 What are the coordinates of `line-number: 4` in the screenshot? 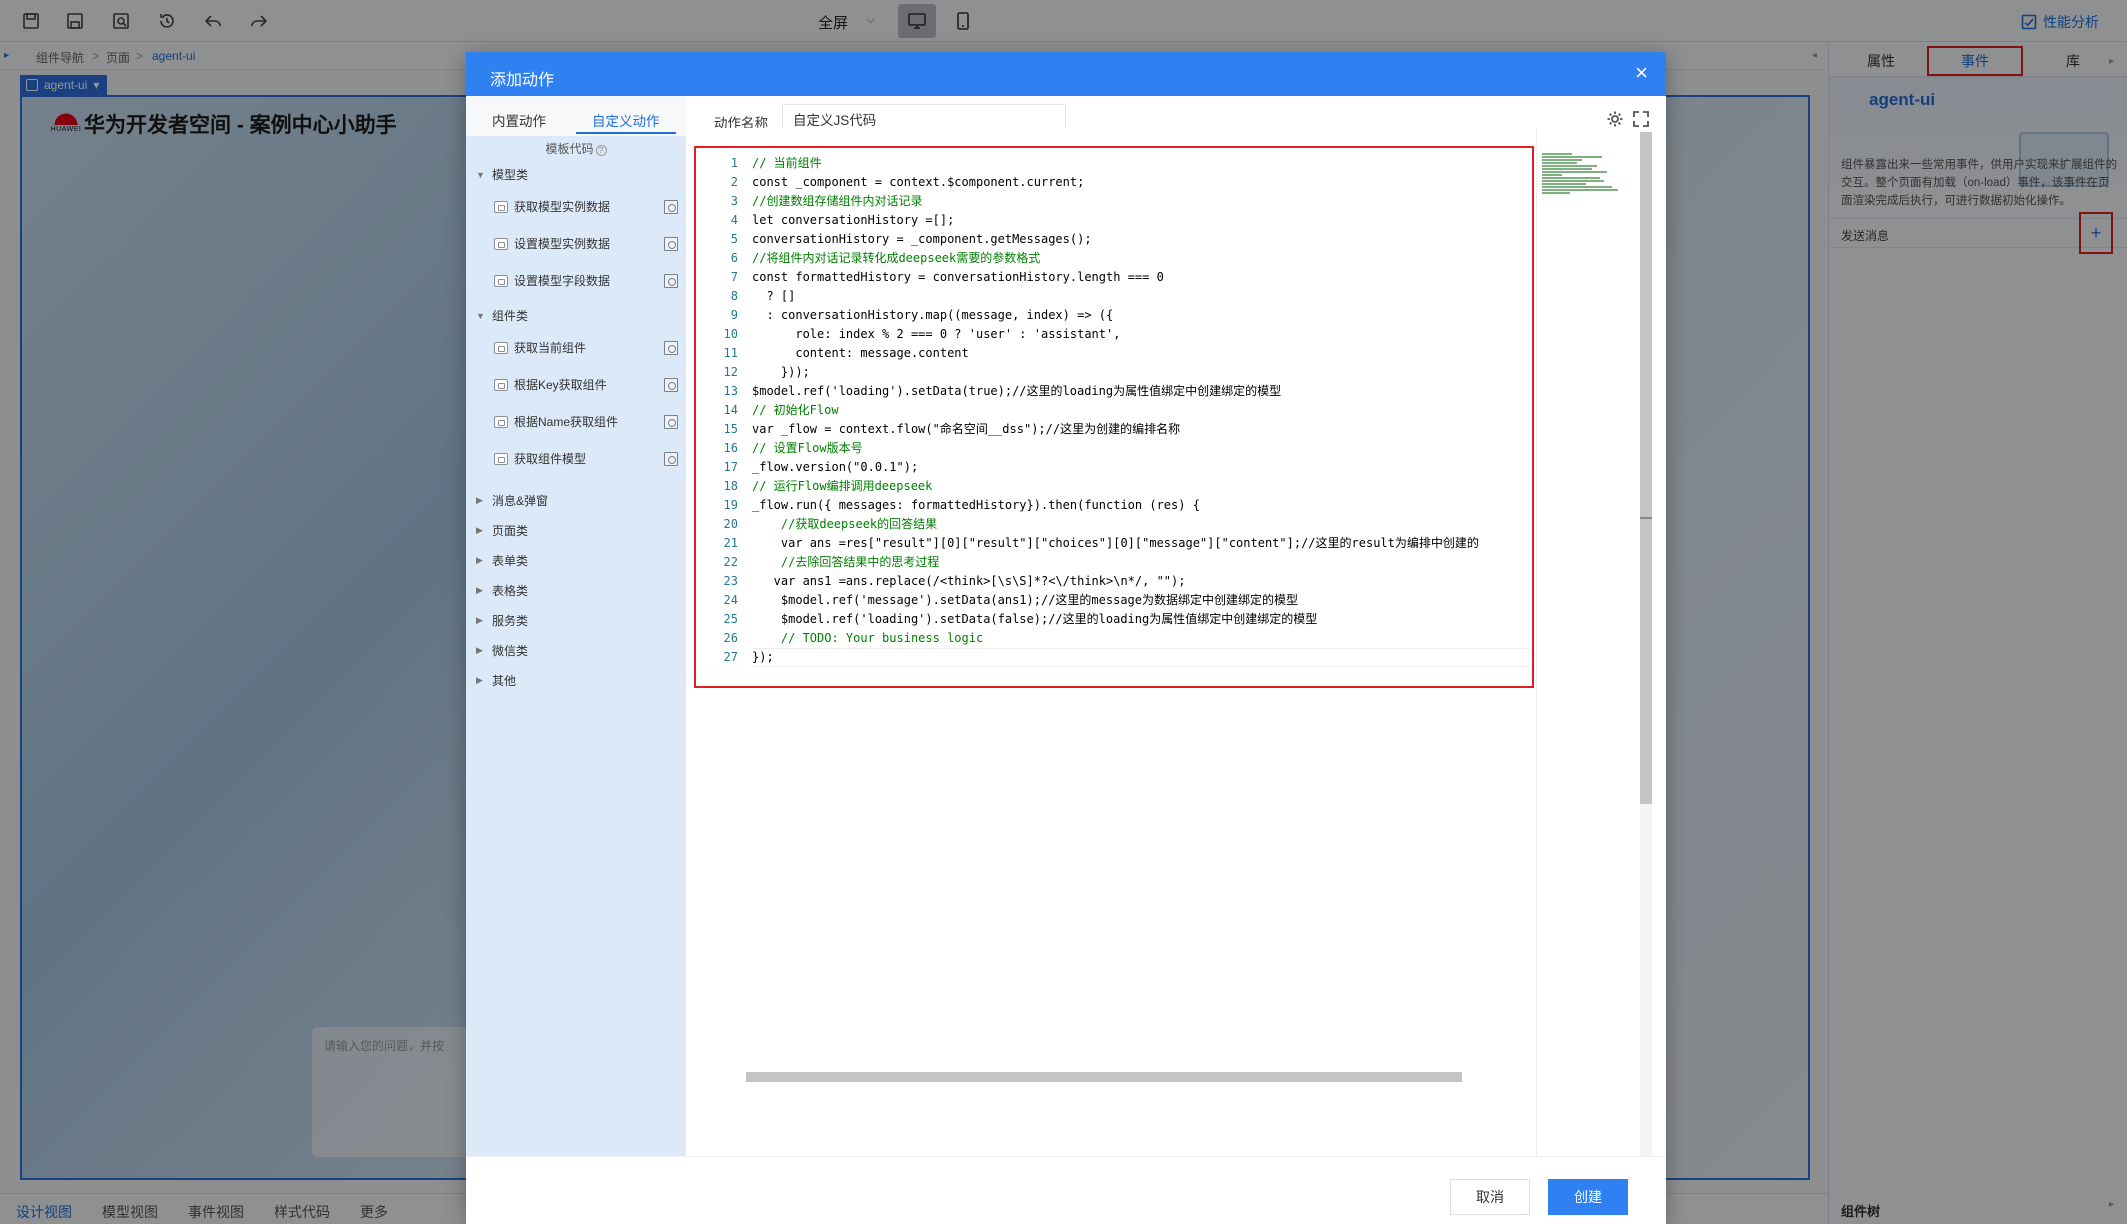 It's located at (734, 220).